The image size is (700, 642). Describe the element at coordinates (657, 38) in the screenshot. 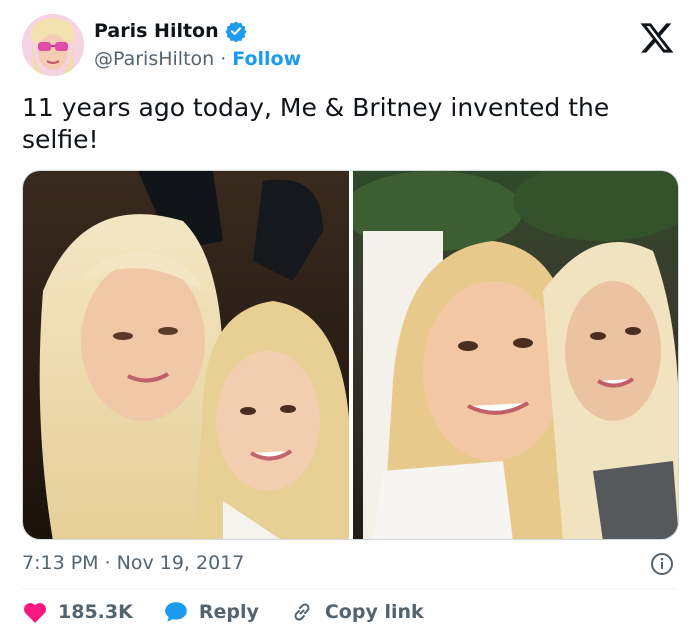

I see `x-logo-icon` at that location.